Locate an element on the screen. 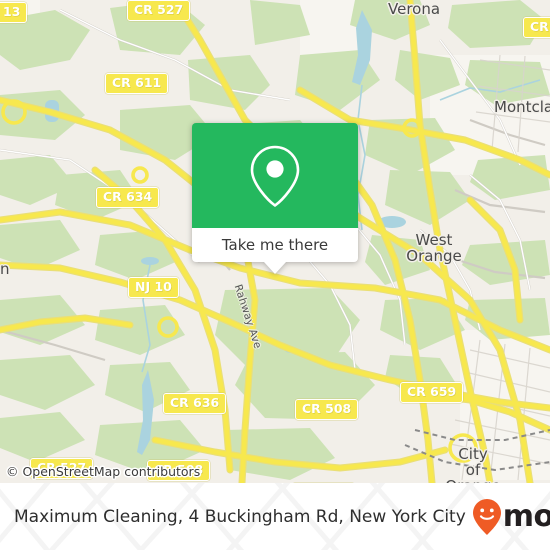 This screenshot has height=550, width=550. road-shield-nj-10: NJ 10 is located at coordinates (153, 287).